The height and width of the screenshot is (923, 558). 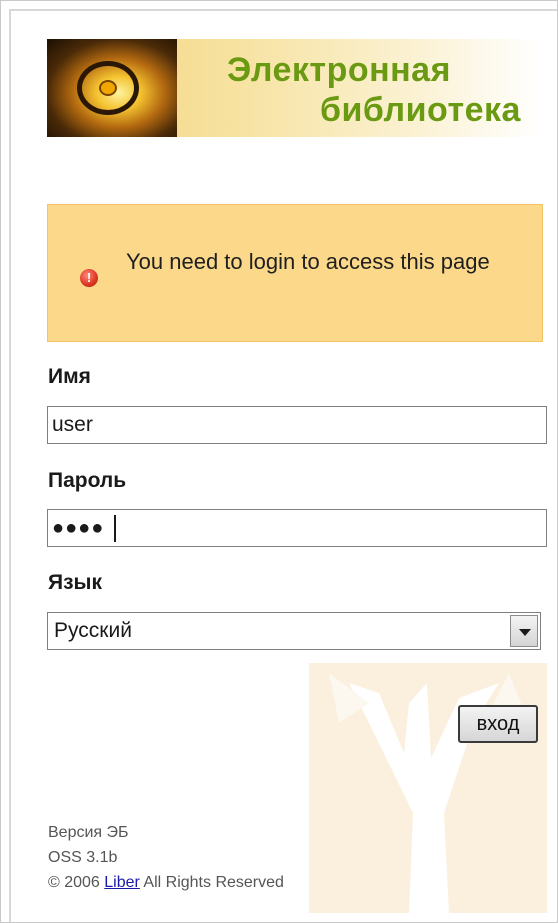 I want to click on password-mask: ●●●●, so click(x=78, y=528).